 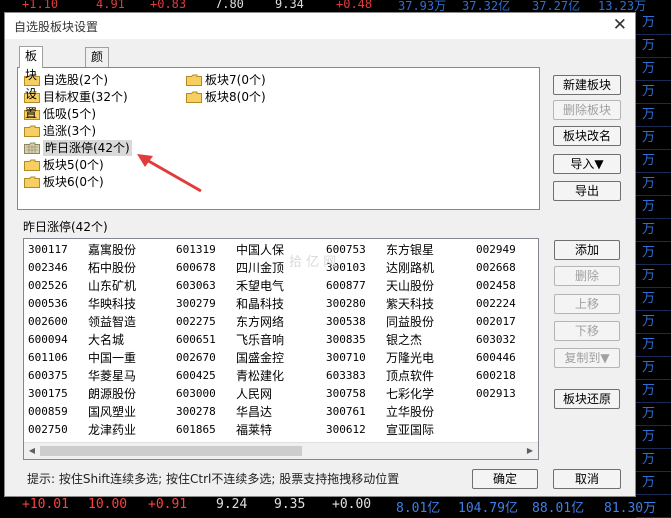 I want to click on stock-name: 国盛金控, so click(x=260, y=358).